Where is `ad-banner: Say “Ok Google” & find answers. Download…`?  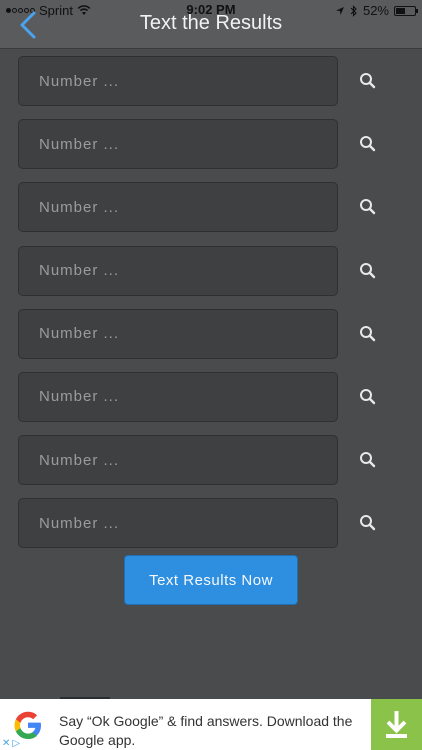
ad-banner: Say “Ok Google” & find answers. Download… is located at coordinates (211, 724).